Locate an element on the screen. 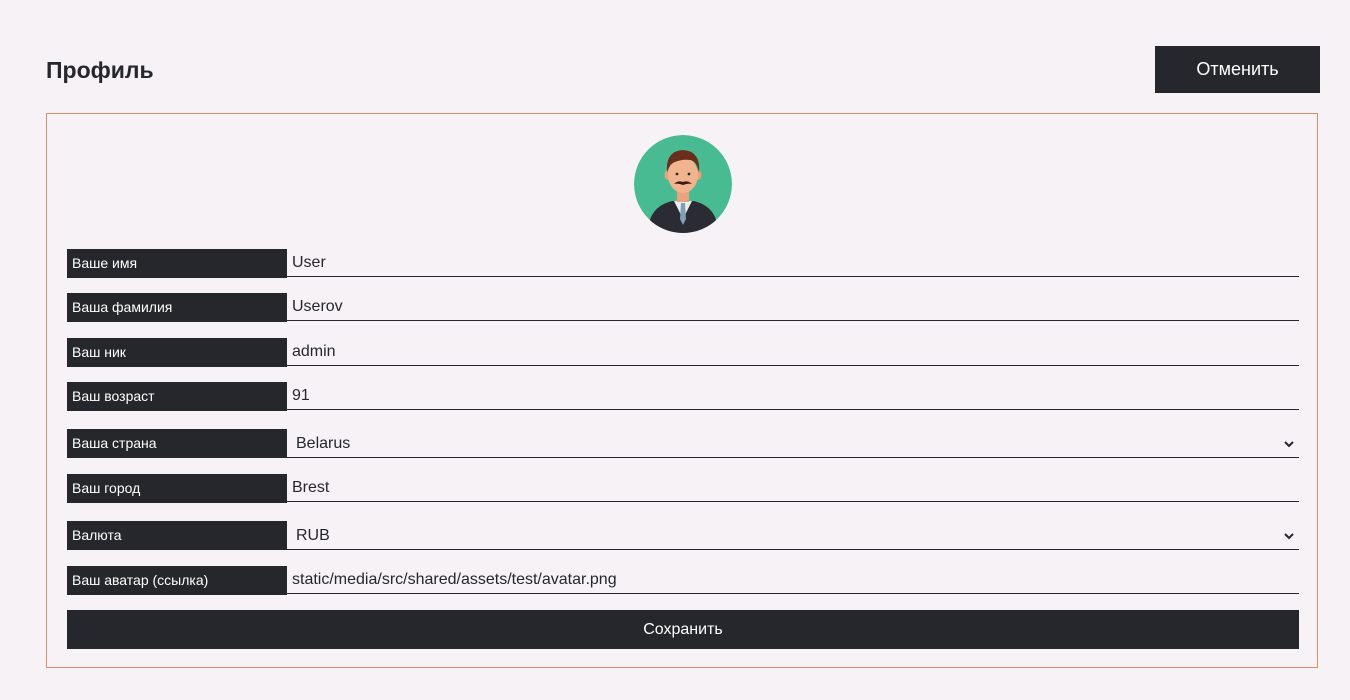  nickname-input: admin is located at coordinates (793, 352).